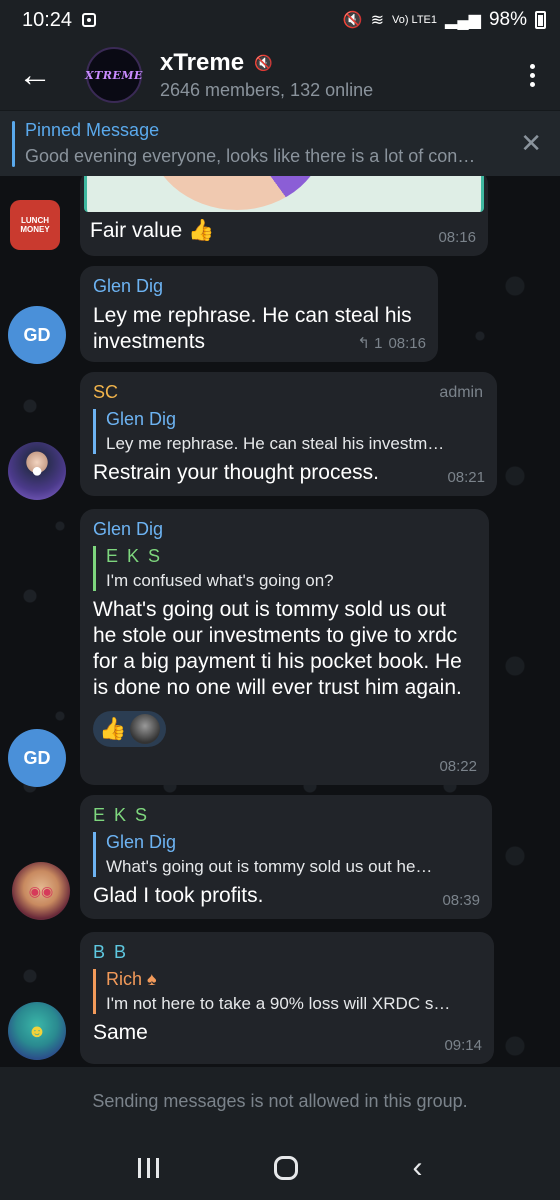 Image resolution: width=560 pixels, height=1200 pixels. I want to click on pie-chart-fragment, so click(237, 193).